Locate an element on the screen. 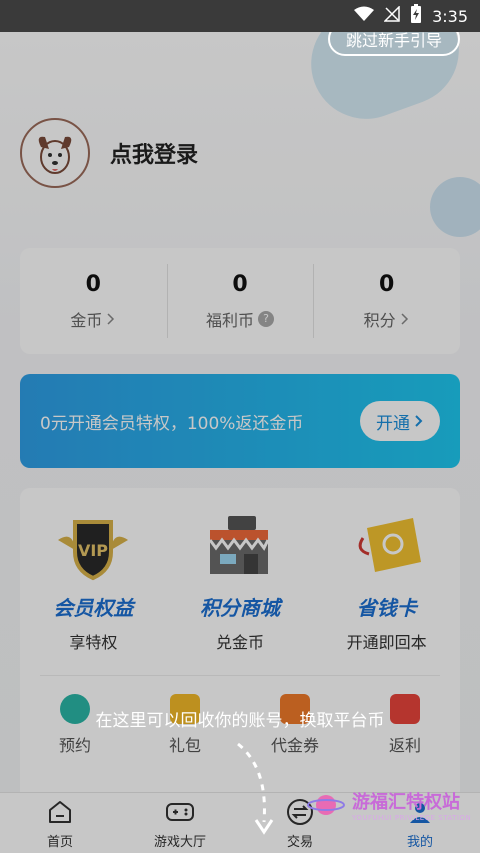  battery-charging-icon is located at coordinates (416, 16).